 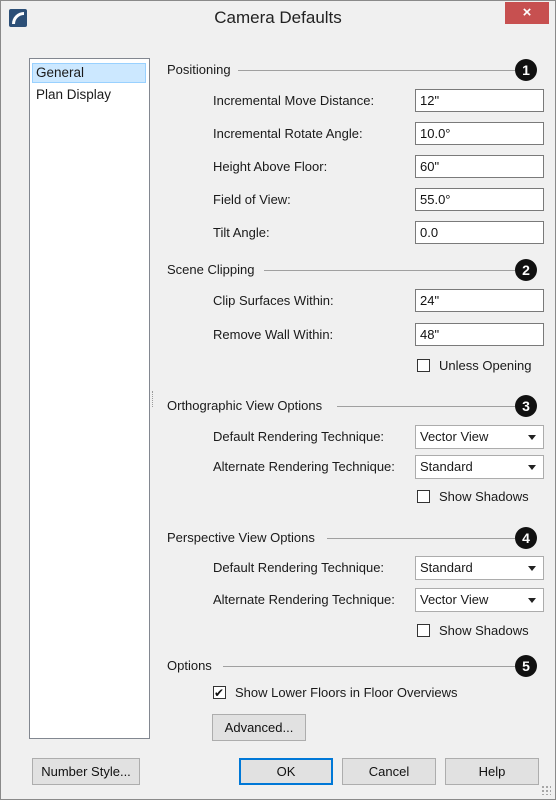 I want to click on perspective-options-divider, so click(x=421, y=538).